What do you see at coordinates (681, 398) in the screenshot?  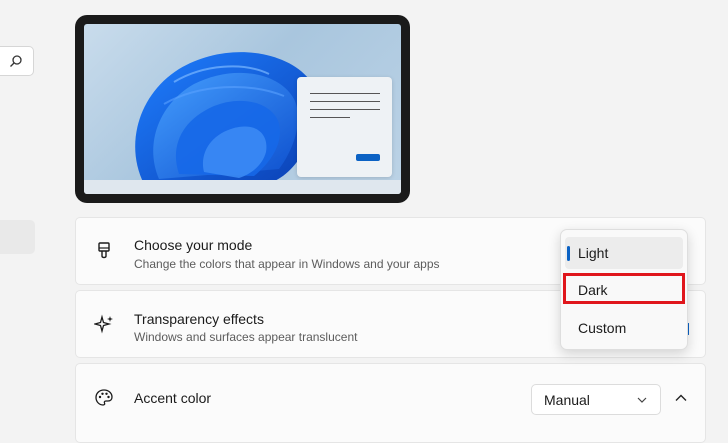 I see `chevron-up-icon` at bounding box center [681, 398].